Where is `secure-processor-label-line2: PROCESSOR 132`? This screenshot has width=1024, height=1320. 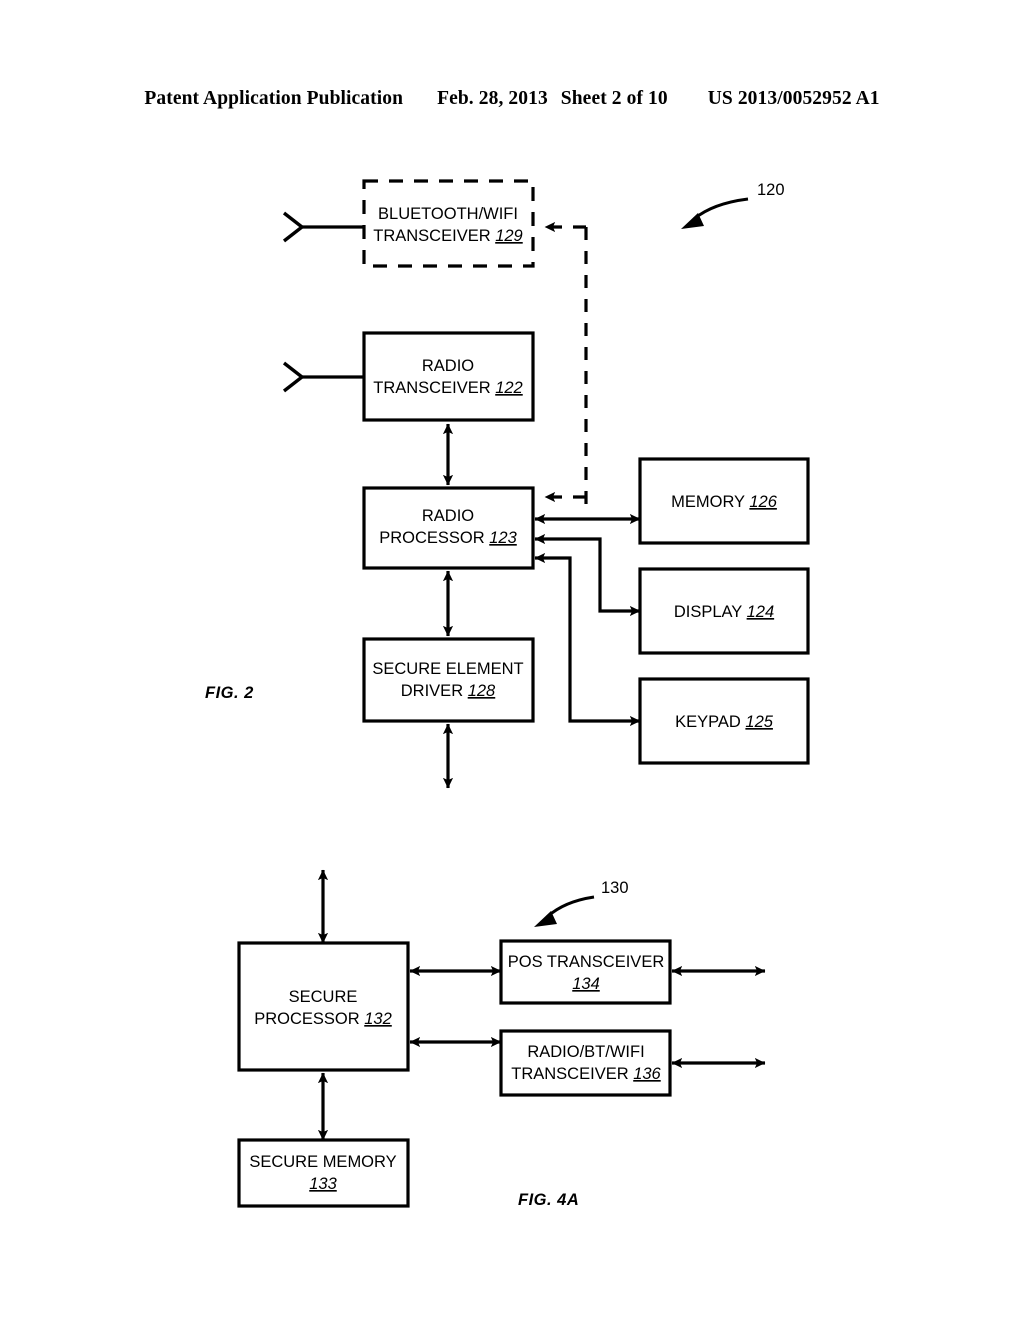
secure-processor-label-line2: PROCESSOR 132 is located at coordinates (323, 1019).